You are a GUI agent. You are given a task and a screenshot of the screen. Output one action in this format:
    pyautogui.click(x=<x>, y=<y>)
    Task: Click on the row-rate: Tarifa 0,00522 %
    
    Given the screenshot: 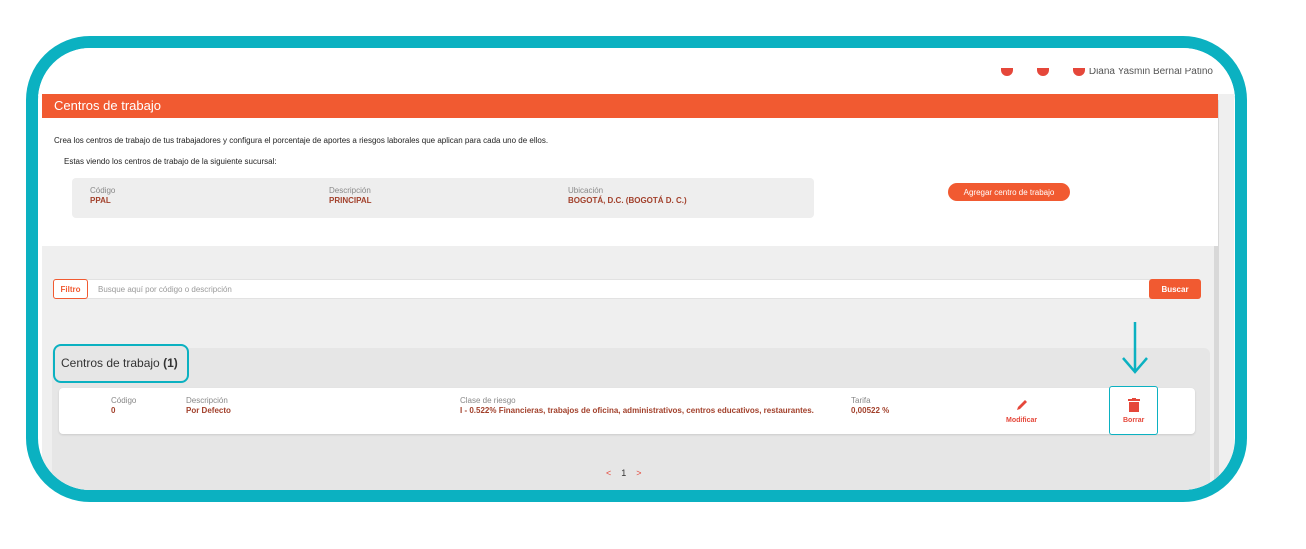 What is the action you would take?
    pyautogui.click(x=870, y=405)
    